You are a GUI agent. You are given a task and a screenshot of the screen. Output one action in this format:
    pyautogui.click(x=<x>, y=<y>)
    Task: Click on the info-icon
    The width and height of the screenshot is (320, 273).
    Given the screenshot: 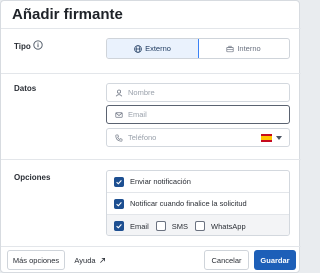 What is the action you would take?
    pyautogui.click(x=38, y=45)
    